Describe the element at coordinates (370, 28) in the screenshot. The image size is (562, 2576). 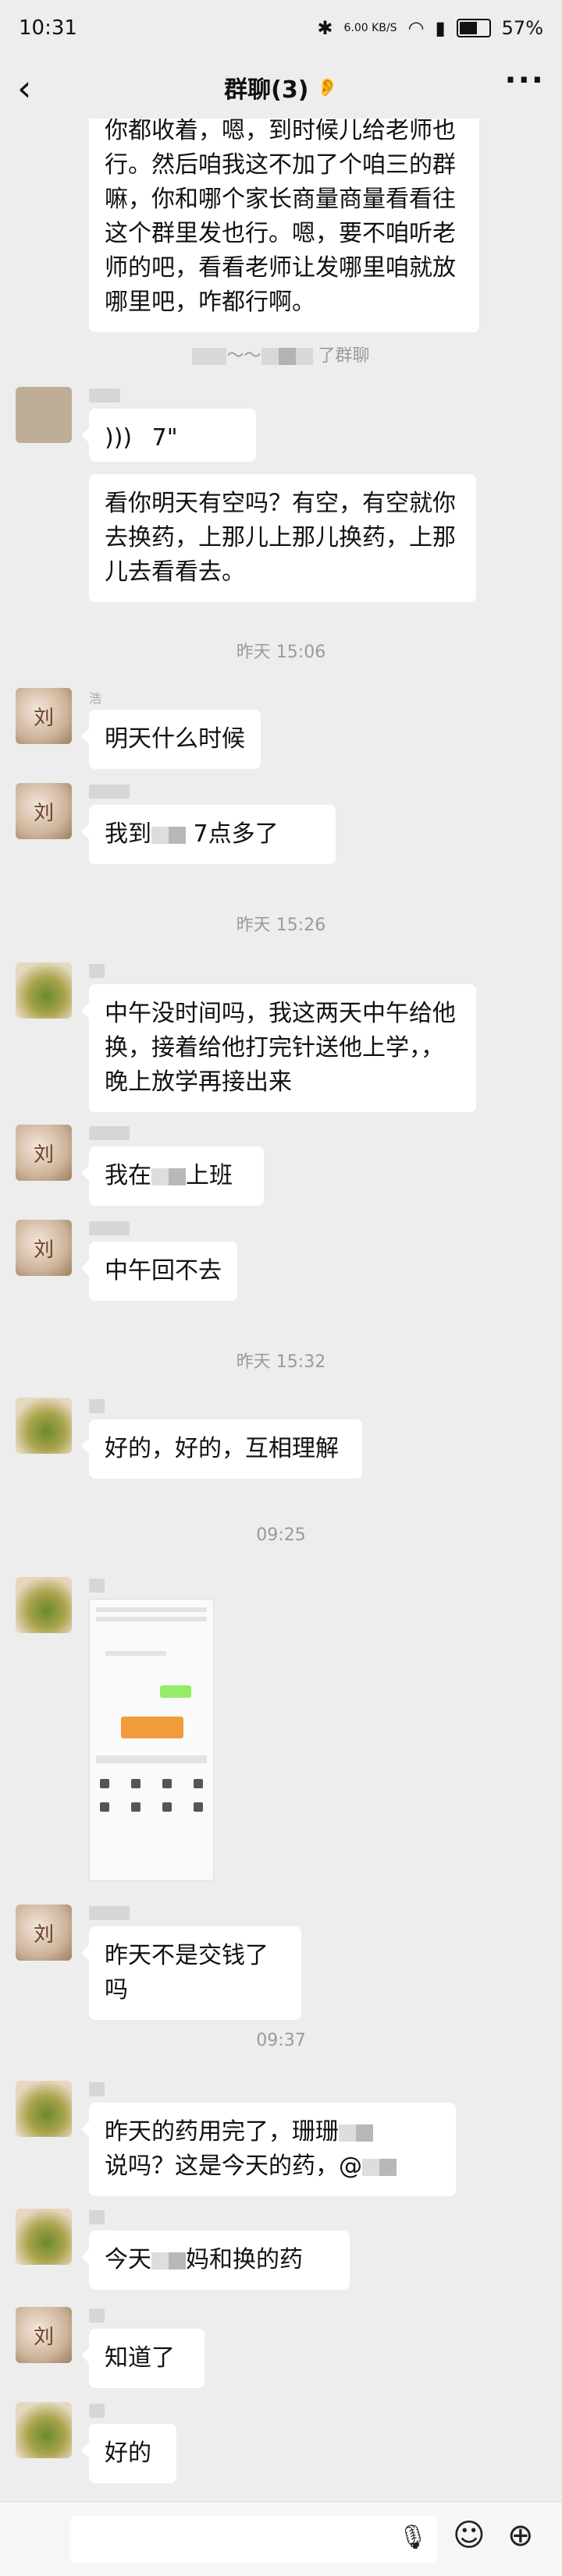
I see `network-speed: 6.00 KB/S` at that location.